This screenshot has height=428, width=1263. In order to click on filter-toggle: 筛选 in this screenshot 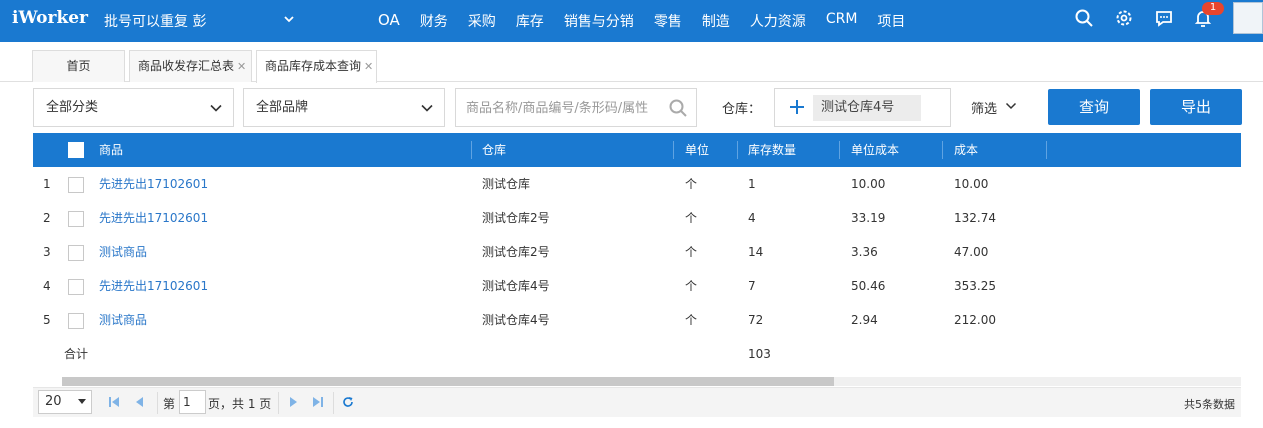, I will do `click(994, 107)`.